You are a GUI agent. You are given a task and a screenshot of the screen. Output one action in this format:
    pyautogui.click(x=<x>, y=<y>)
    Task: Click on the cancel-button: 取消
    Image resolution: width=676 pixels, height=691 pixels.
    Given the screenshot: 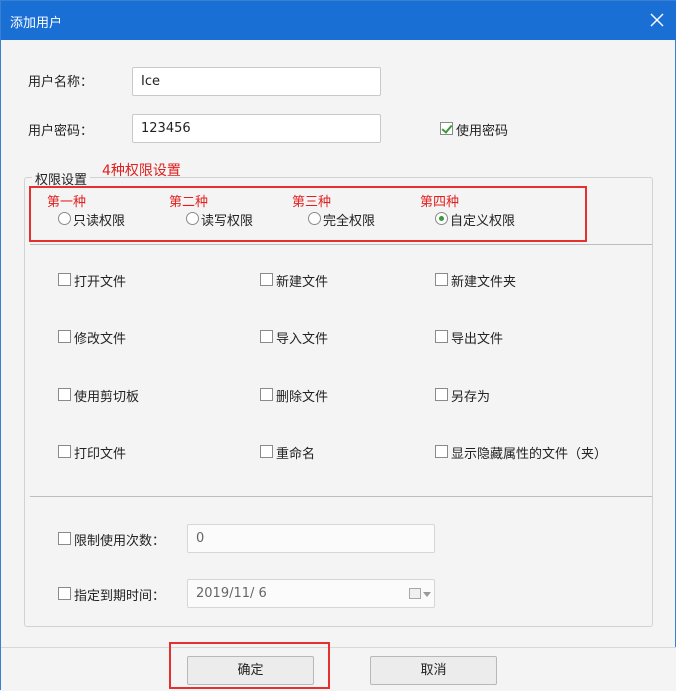 What is the action you would take?
    pyautogui.click(x=433, y=670)
    